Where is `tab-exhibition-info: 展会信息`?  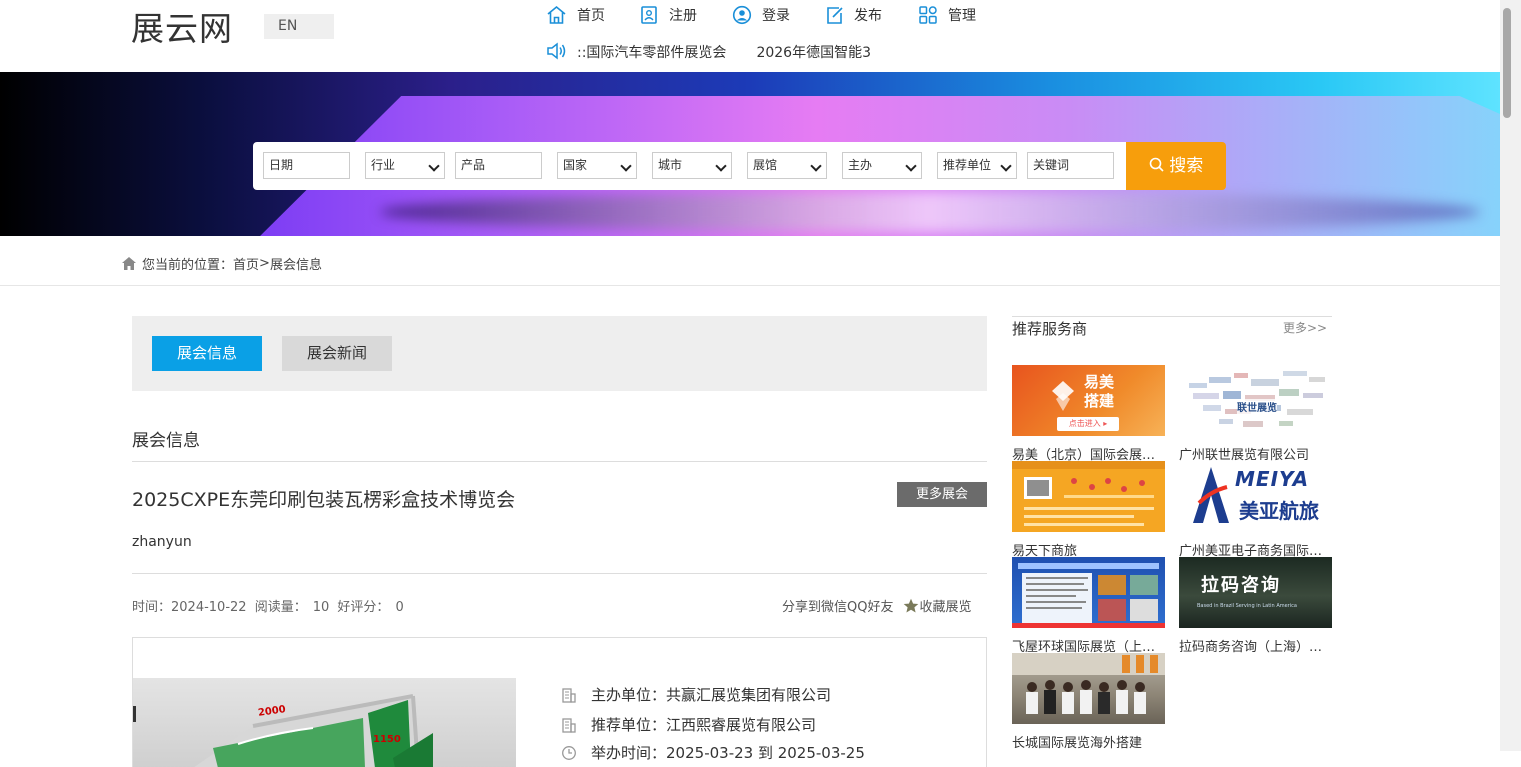
tab-exhibition-info: 展会信息 is located at coordinates (207, 353).